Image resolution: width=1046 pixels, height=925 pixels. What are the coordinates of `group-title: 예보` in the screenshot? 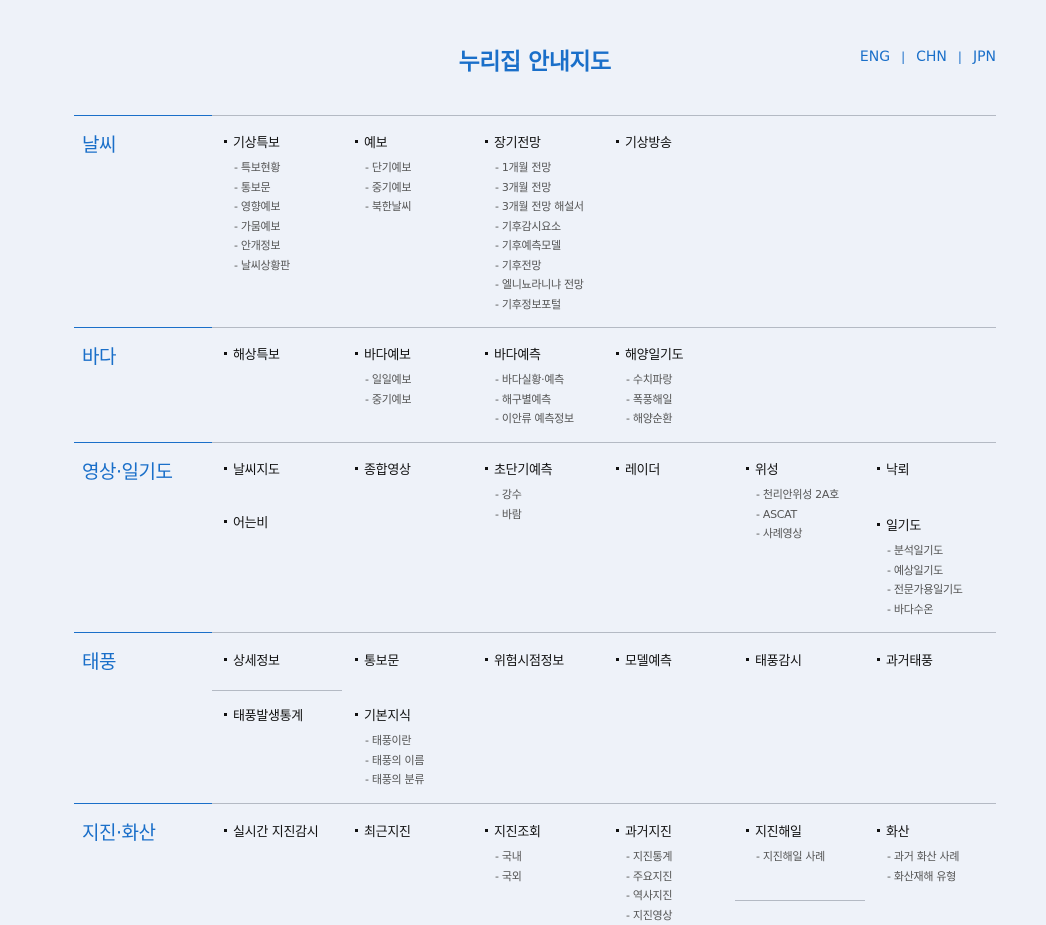 It's located at (419, 141).